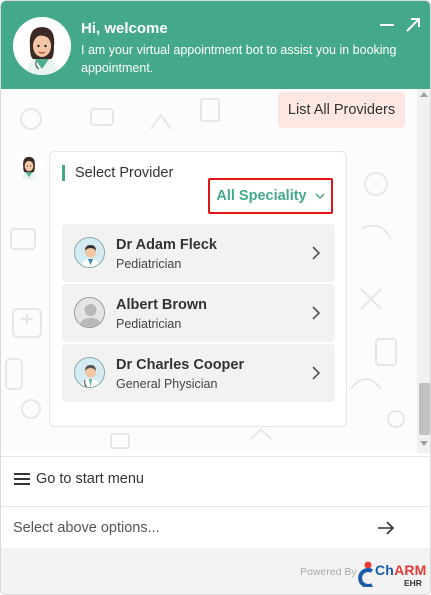 The image size is (431, 595). Describe the element at coordinates (215, 478) in the screenshot. I see `go-to-start-menu-button: Go to start menu` at that location.